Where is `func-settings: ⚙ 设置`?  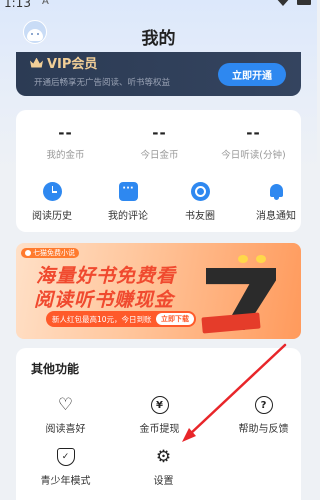
func-settings: ⚙ 设置 is located at coordinates (163, 467).